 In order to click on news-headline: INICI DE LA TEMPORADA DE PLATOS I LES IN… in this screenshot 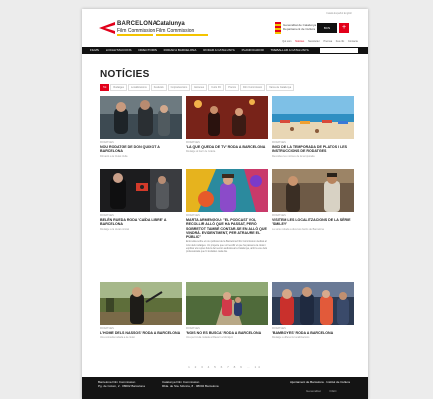, I will do `click(313, 149)`.